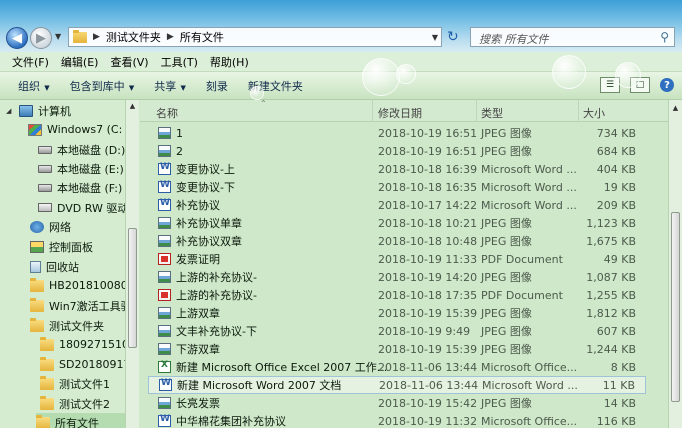 The width and height of the screenshot is (682, 428). Describe the element at coordinates (397, 151) in the screenshot. I see `file-row: 2 2018-10-19 16:51 JPEG 图像 684 KB` at that location.